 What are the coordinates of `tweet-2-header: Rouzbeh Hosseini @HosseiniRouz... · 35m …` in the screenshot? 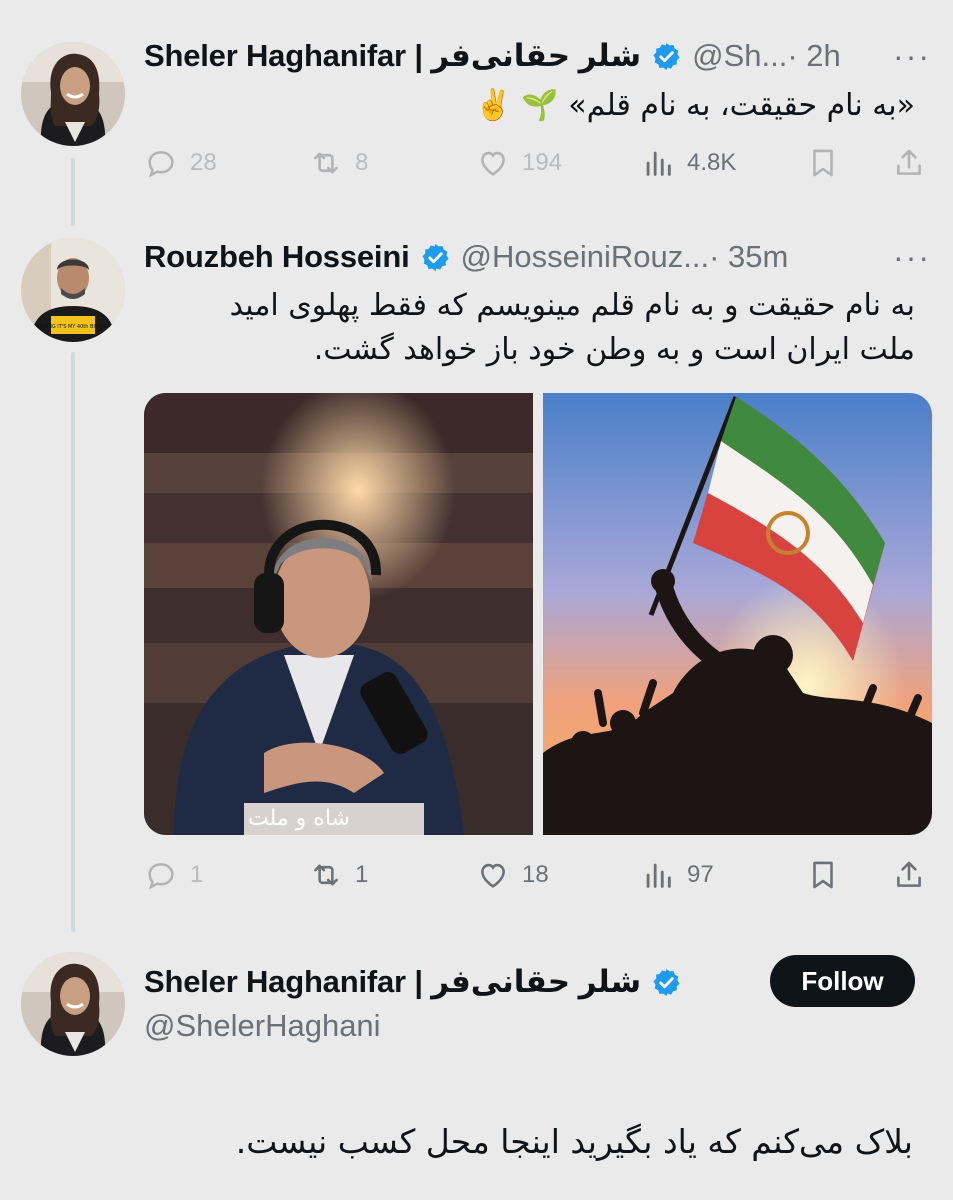 It's located at (537, 257).